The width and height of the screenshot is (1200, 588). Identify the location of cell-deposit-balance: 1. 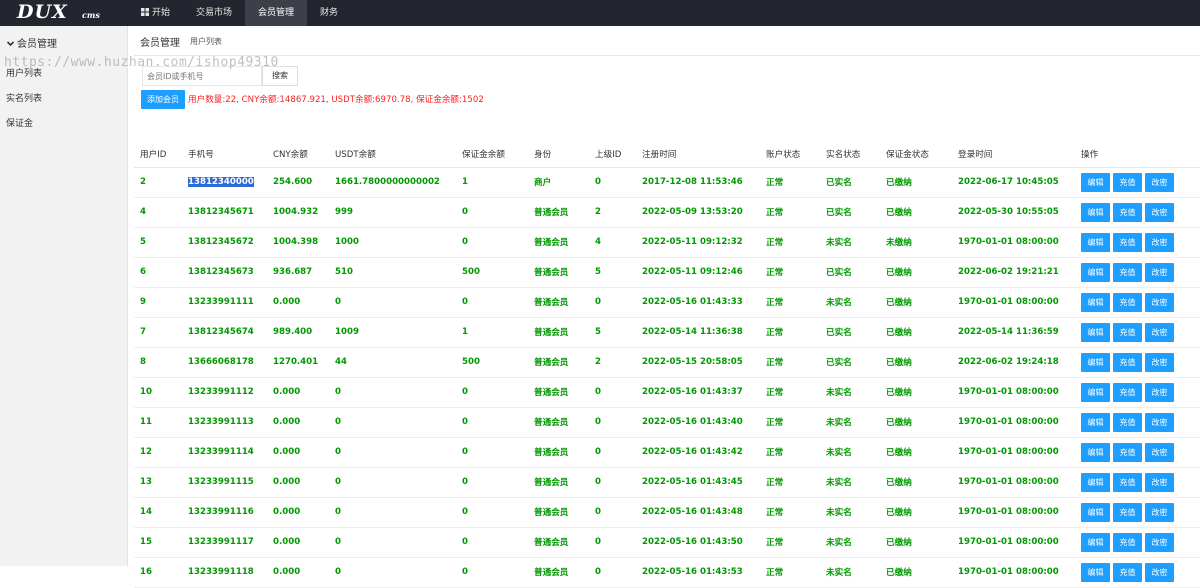
(492, 182).